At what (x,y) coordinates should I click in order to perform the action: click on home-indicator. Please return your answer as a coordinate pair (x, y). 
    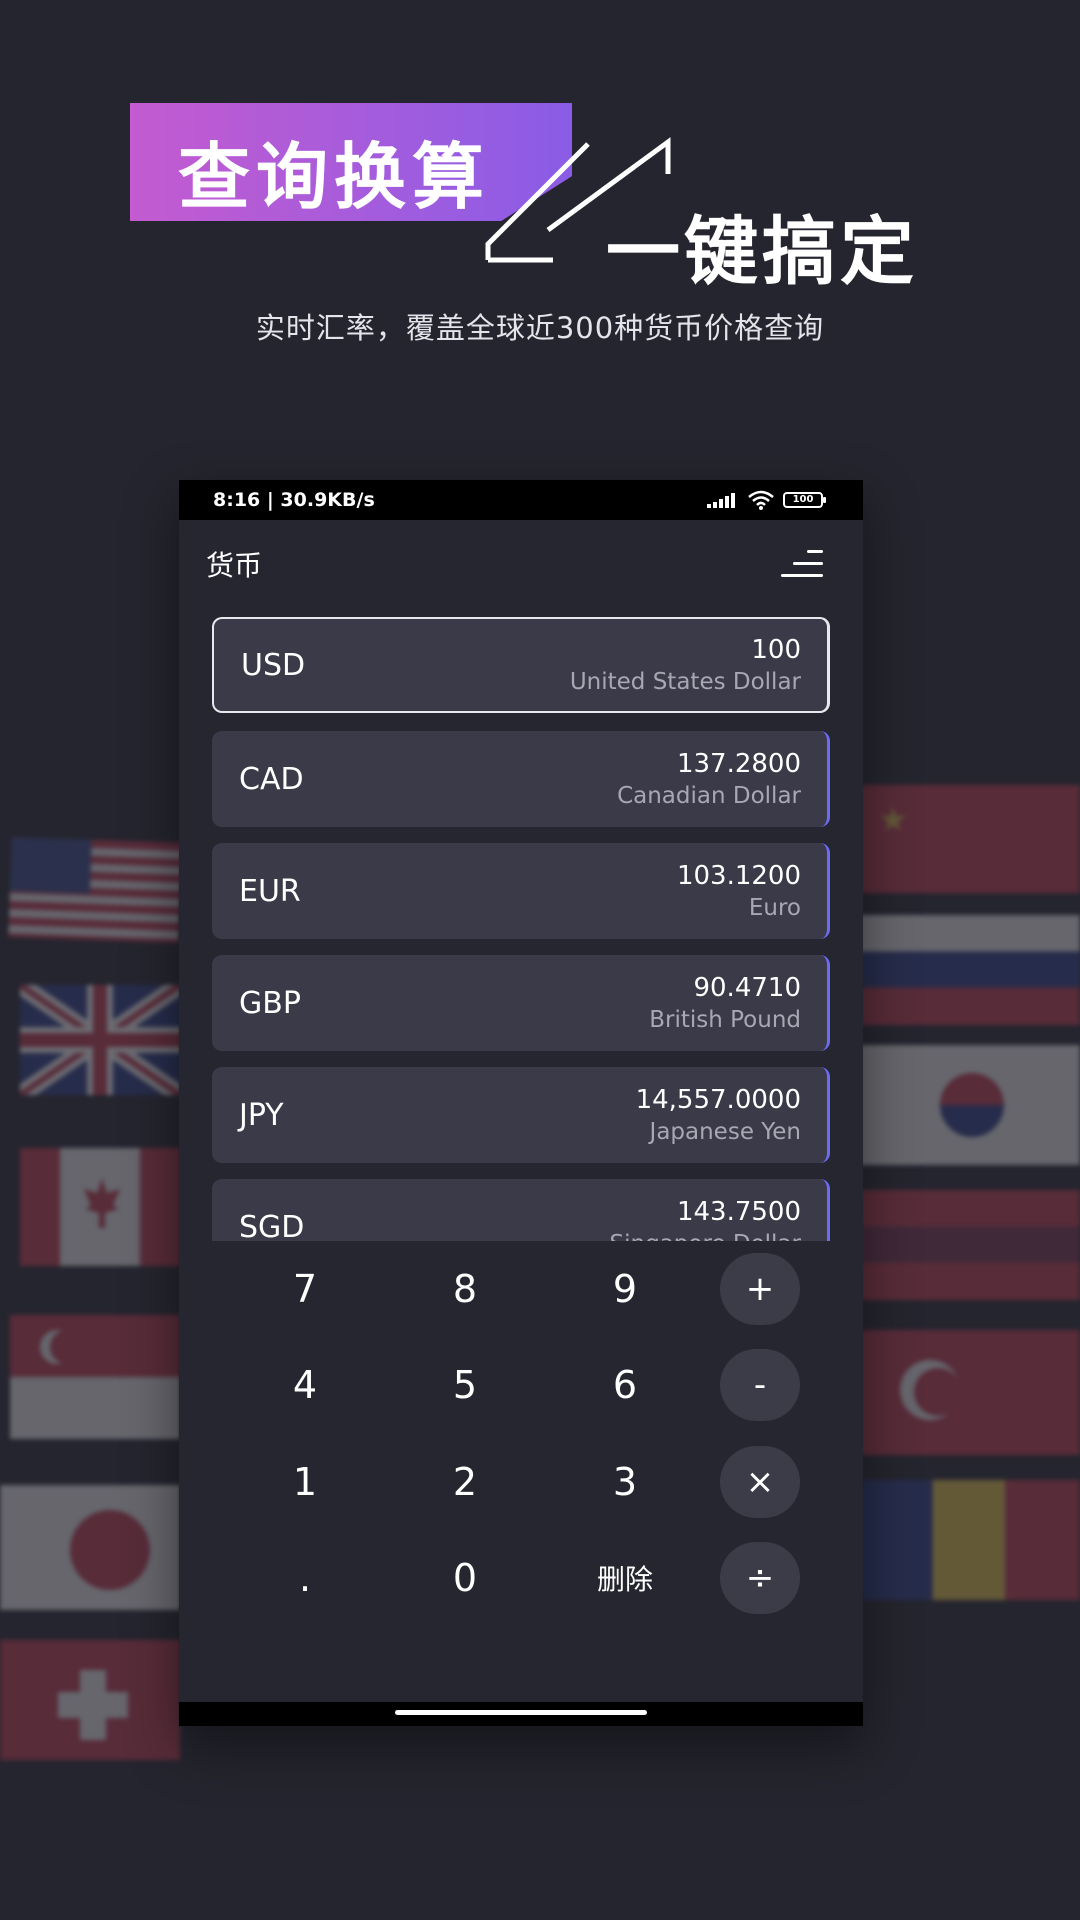
    Looking at the image, I should click on (521, 1714).